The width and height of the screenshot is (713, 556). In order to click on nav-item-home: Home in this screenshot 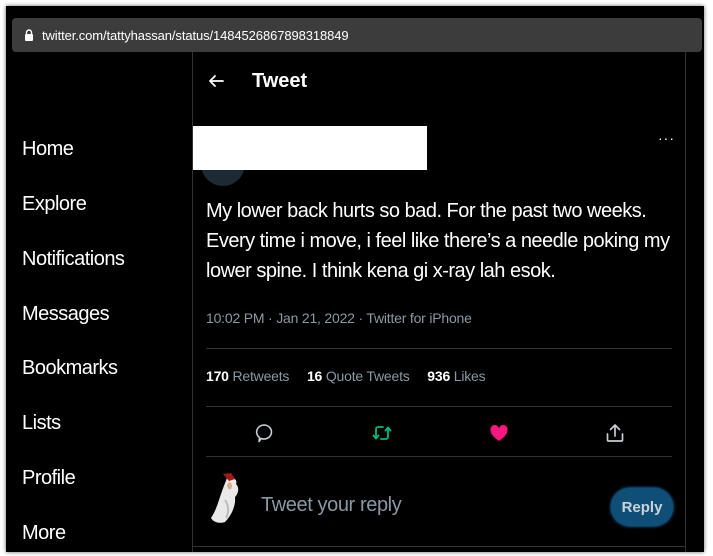, I will do `click(48, 149)`.